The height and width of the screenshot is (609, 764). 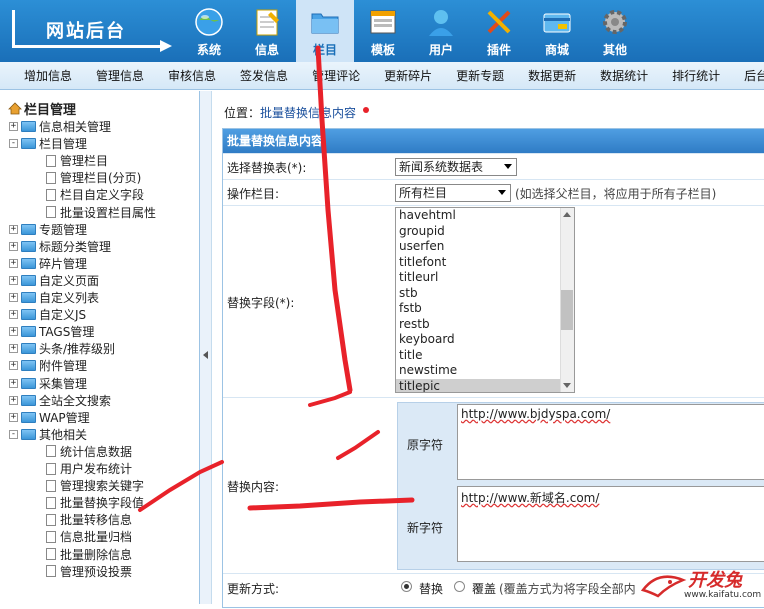 I want to click on topnav-other: 其他, so click(x=615, y=31).